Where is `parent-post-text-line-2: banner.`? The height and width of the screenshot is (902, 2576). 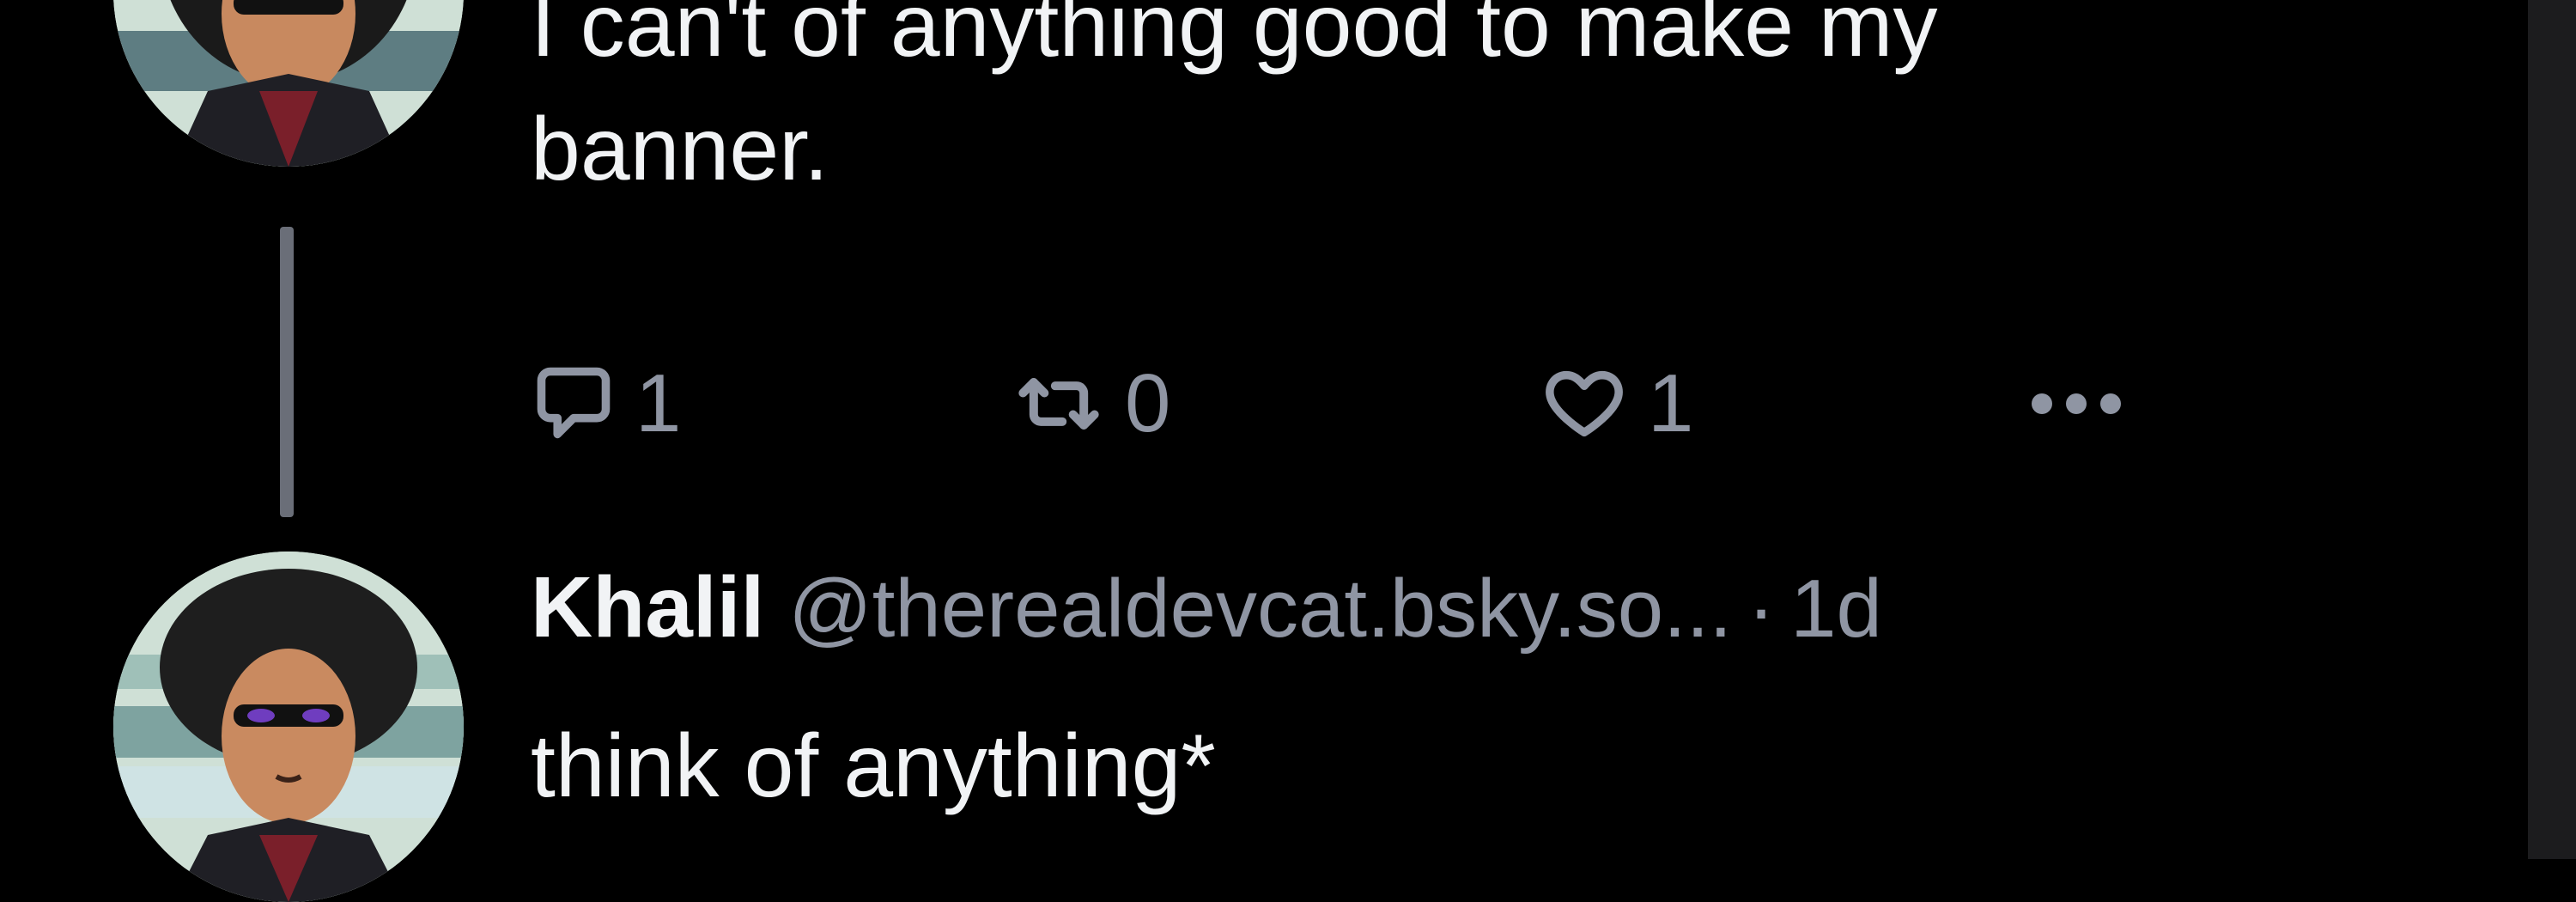
parent-post-text-line-2: banner. is located at coordinates (680, 149).